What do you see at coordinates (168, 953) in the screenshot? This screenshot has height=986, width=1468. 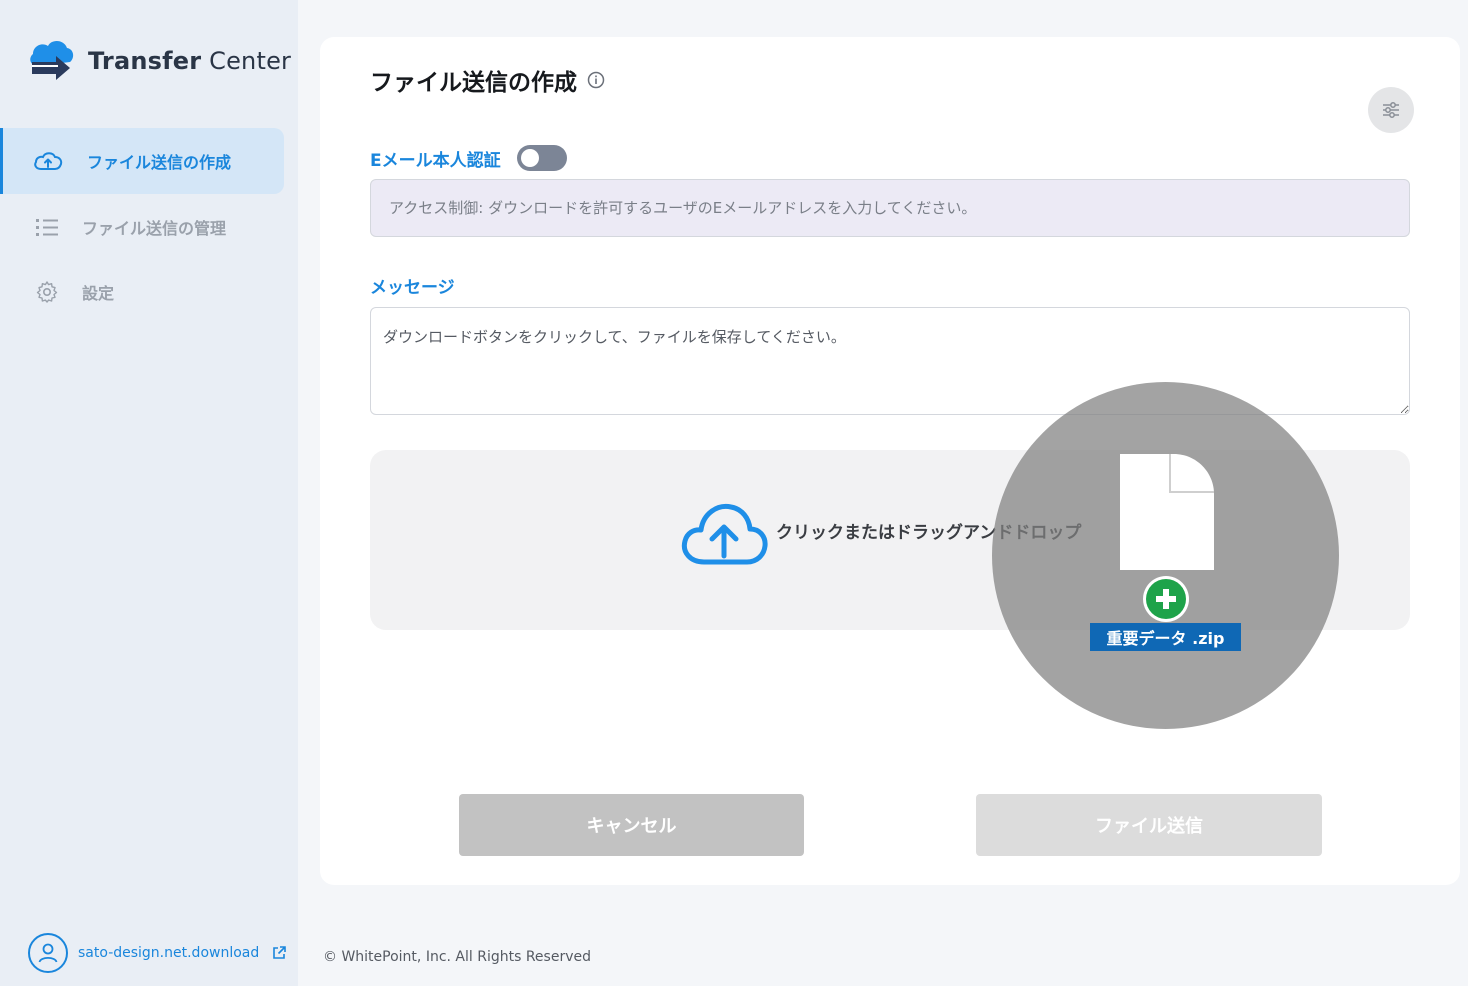 I see `user-name: sato-design.net.download` at bounding box center [168, 953].